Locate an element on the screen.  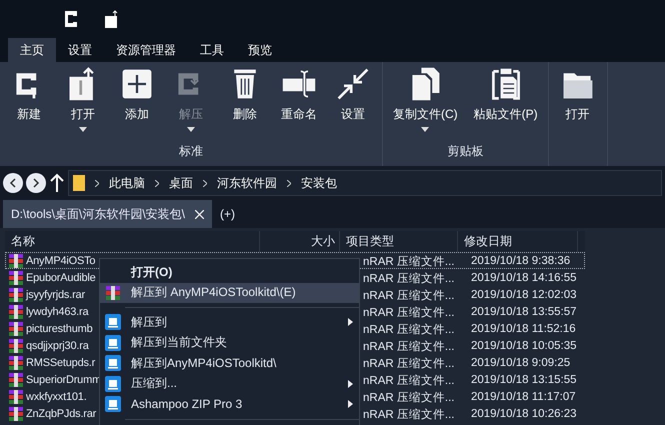
file-name: lywdyh463.ra is located at coordinates (57, 312).